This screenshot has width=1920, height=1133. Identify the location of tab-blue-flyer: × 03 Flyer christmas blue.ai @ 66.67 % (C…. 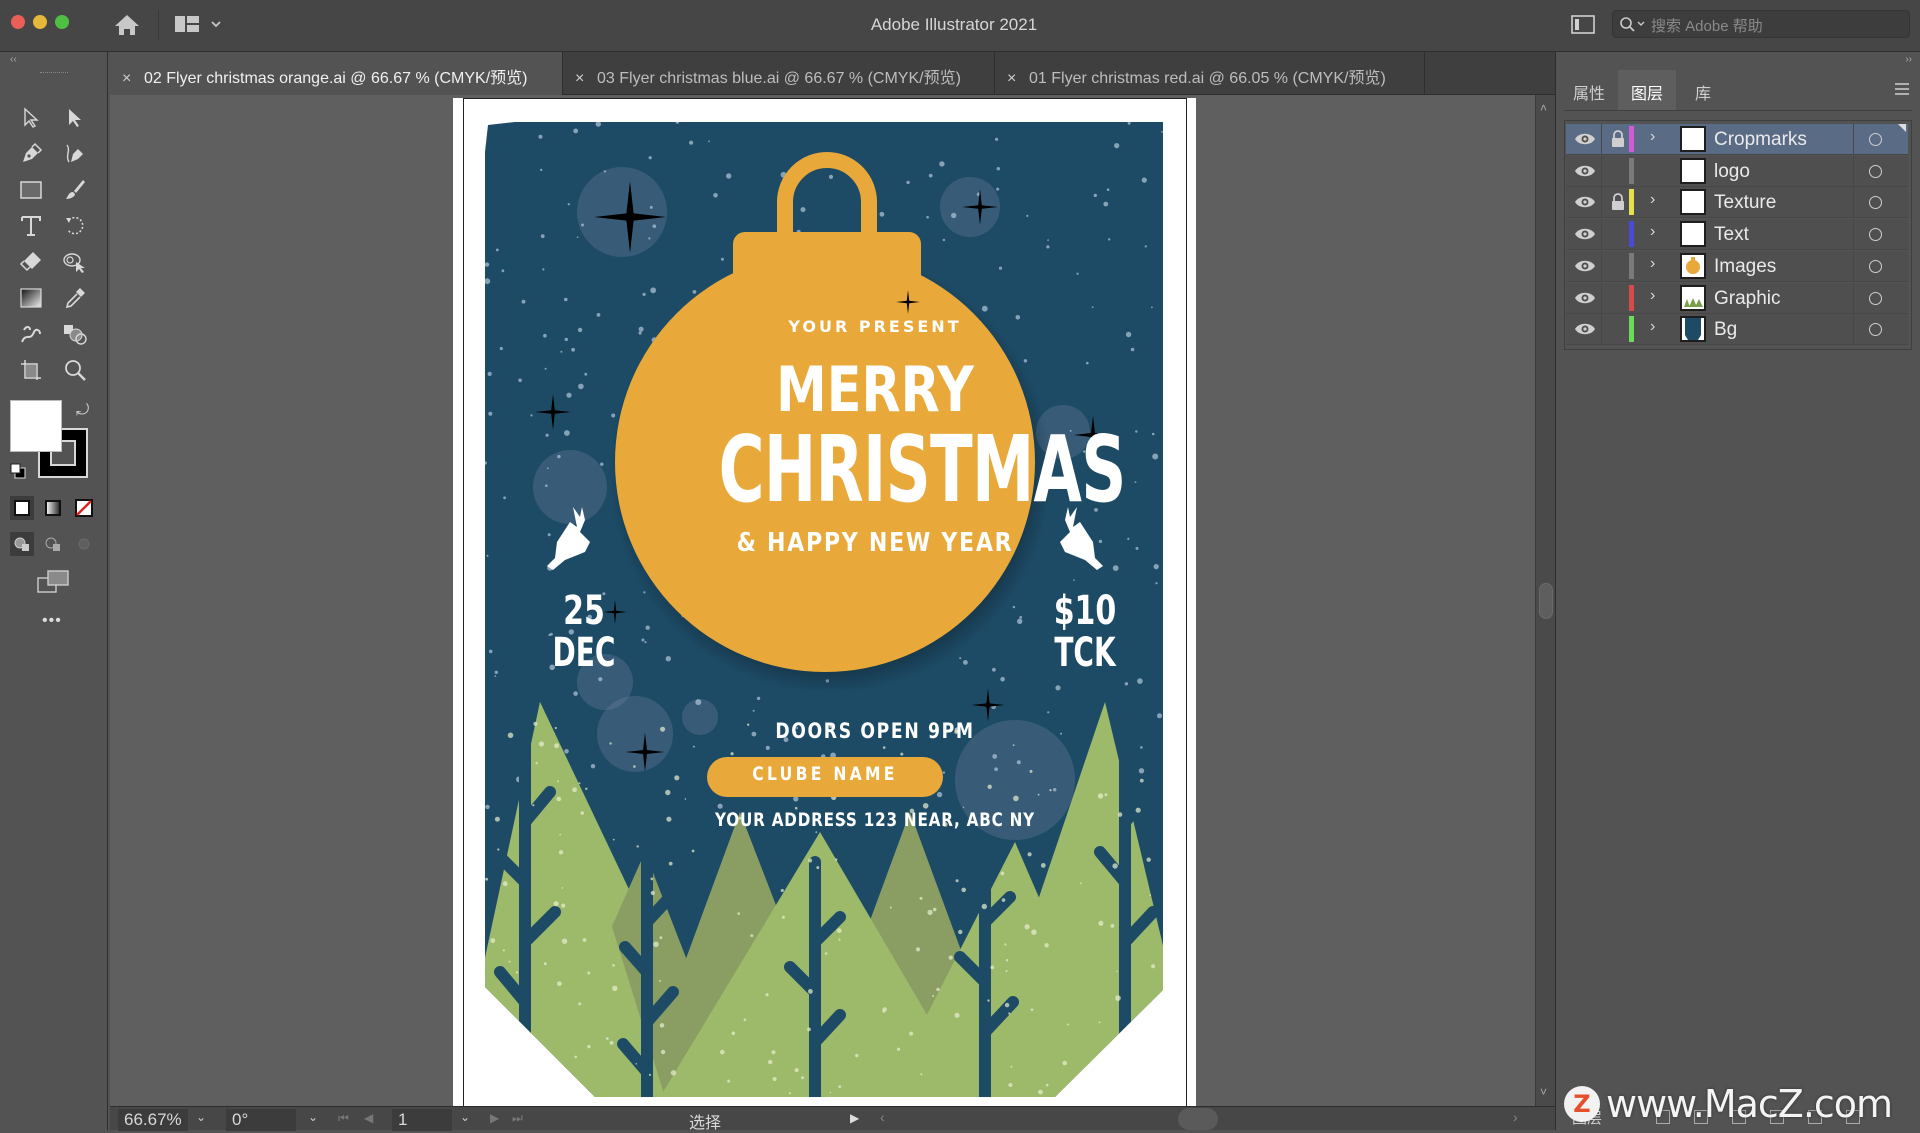
(779, 73).